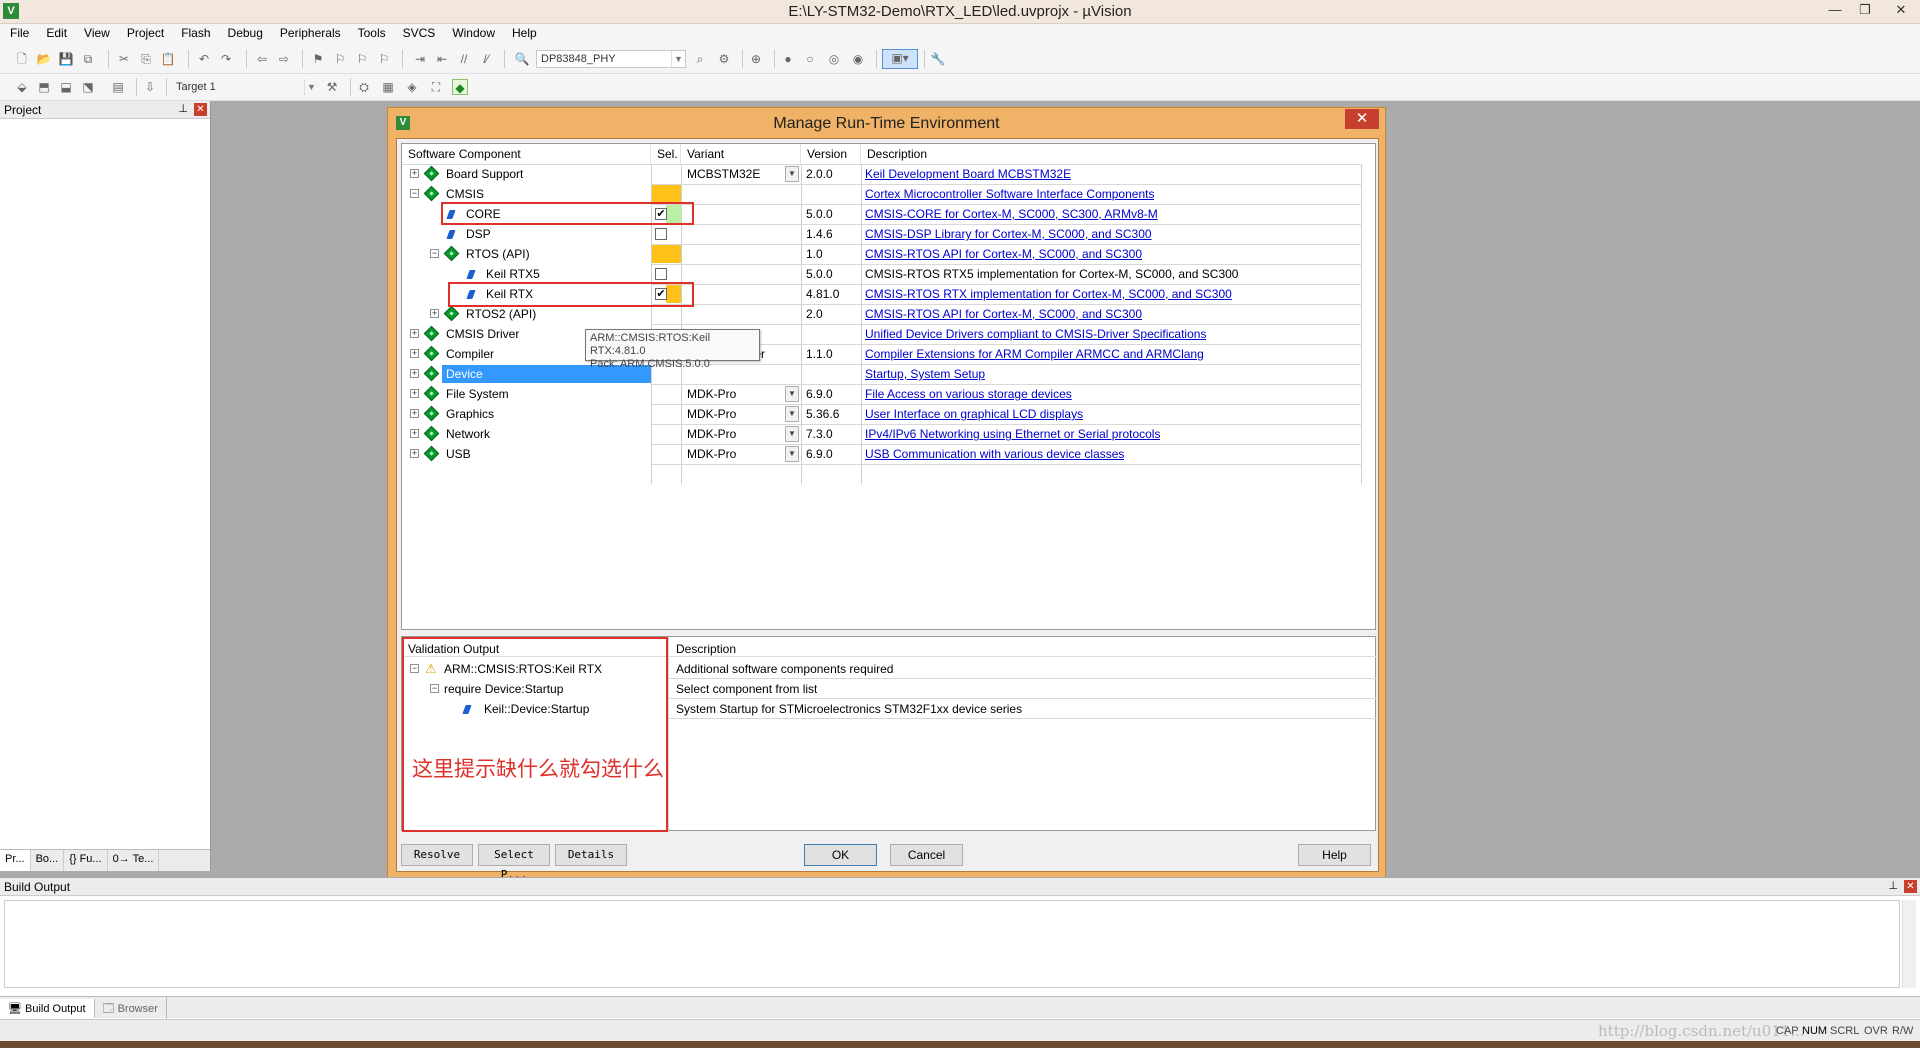 The width and height of the screenshot is (1920, 1048). I want to click on batch-build-icon: ⬔, so click(88, 87).